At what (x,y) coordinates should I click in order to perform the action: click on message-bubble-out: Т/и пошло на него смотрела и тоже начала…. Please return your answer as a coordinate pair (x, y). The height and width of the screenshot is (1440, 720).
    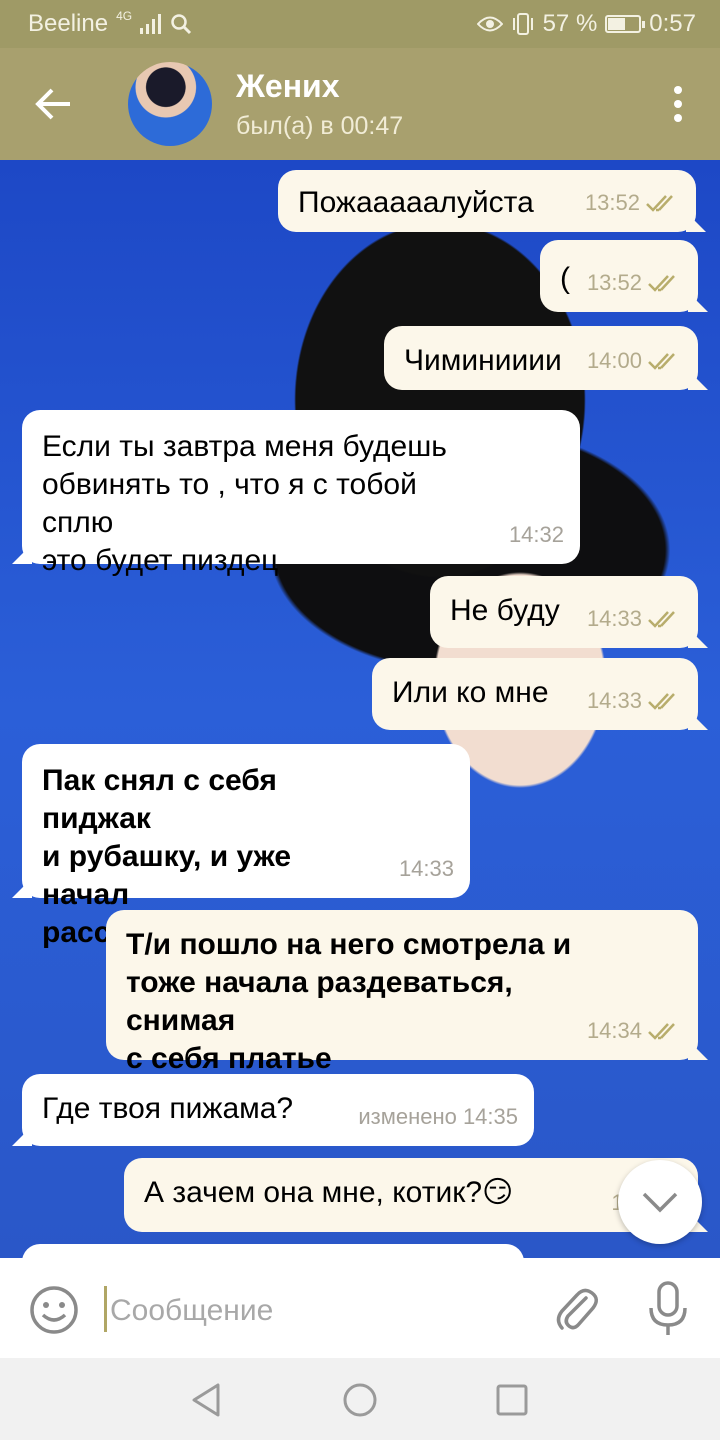
    Looking at the image, I should click on (402, 992).